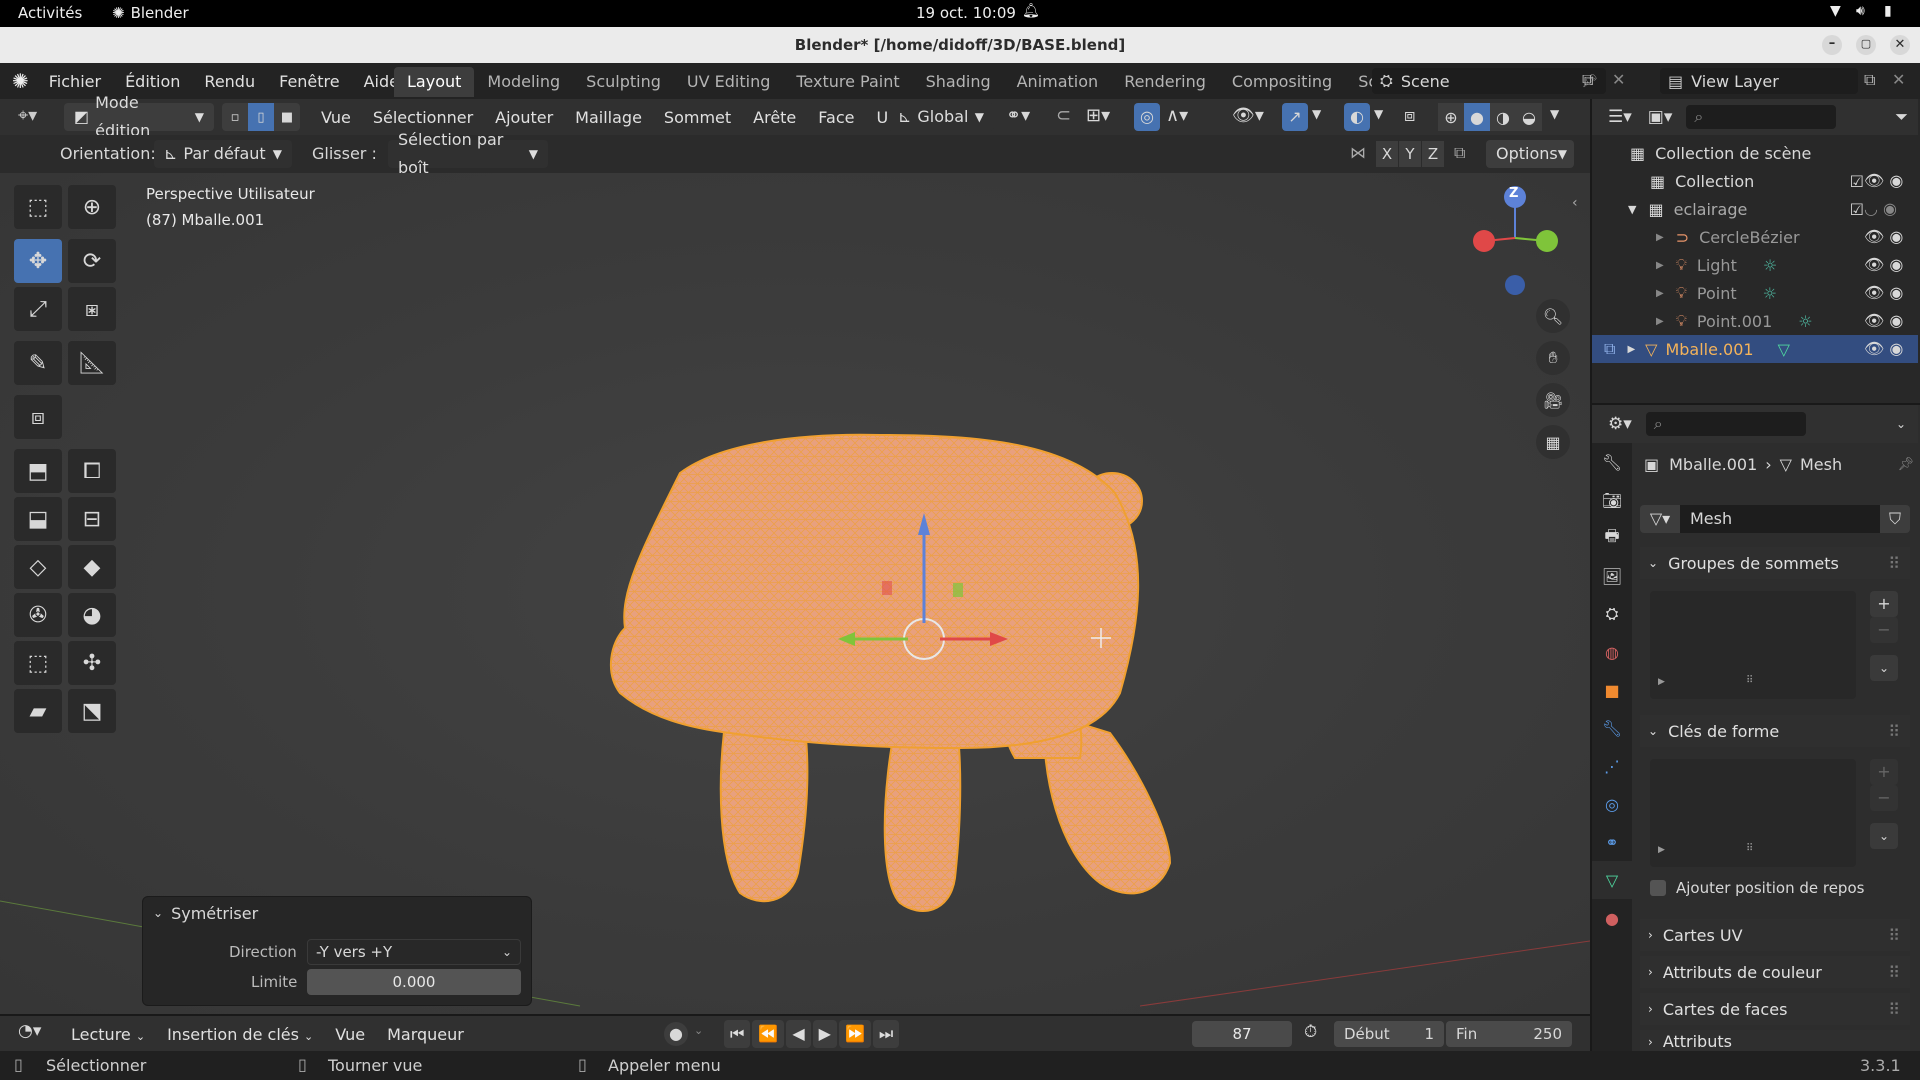 This screenshot has width=1920, height=1080. Describe the element at coordinates (1477, 117) in the screenshot. I see `solid-shading-icon: ●` at that location.